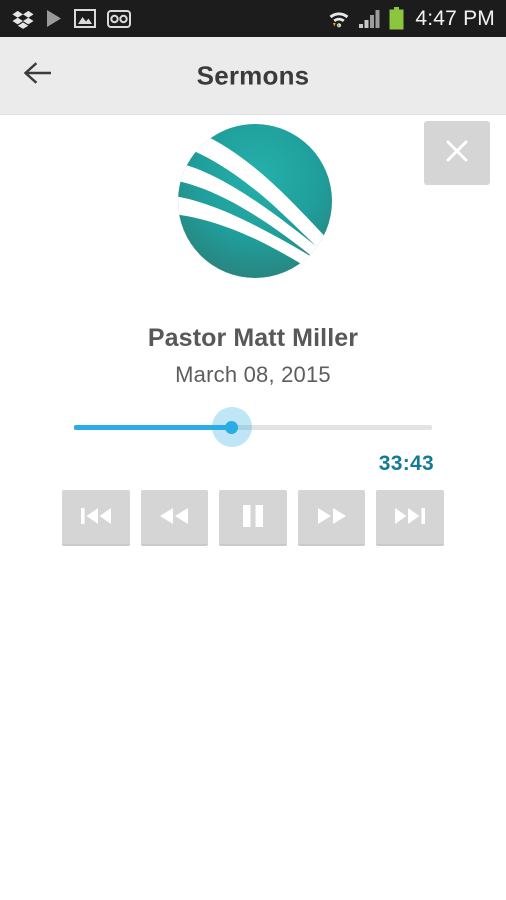 The width and height of the screenshot is (506, 900). I want to click on cellular-signal-icon, so click(370, 19).